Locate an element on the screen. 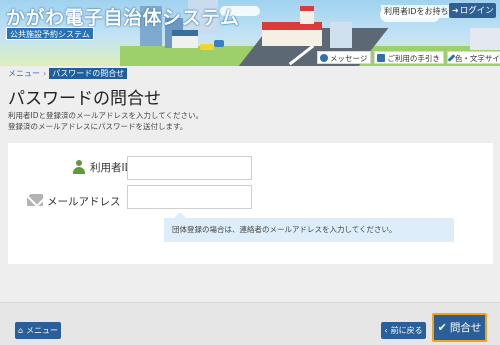 Image resolution: width=500 pixels, height=345 pixels. menu-button-label: メニュー is located at coordinates (42, 330).